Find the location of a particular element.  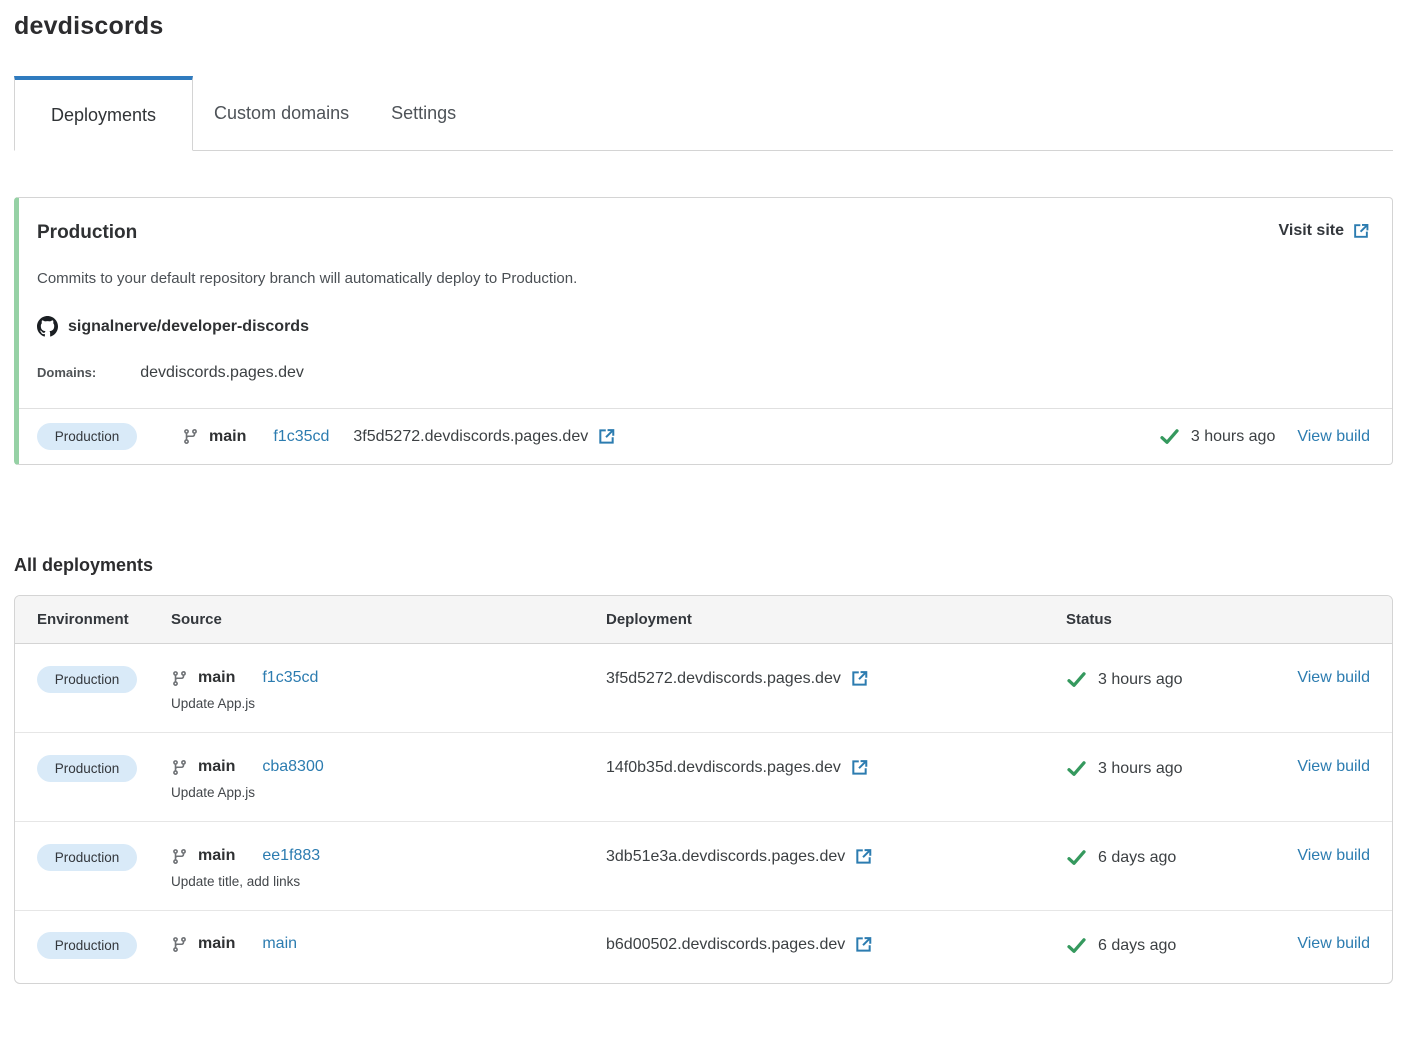

deployment-url-link: b6d00502.devdiscords.pages.dev is located at coordinates (739, 944).